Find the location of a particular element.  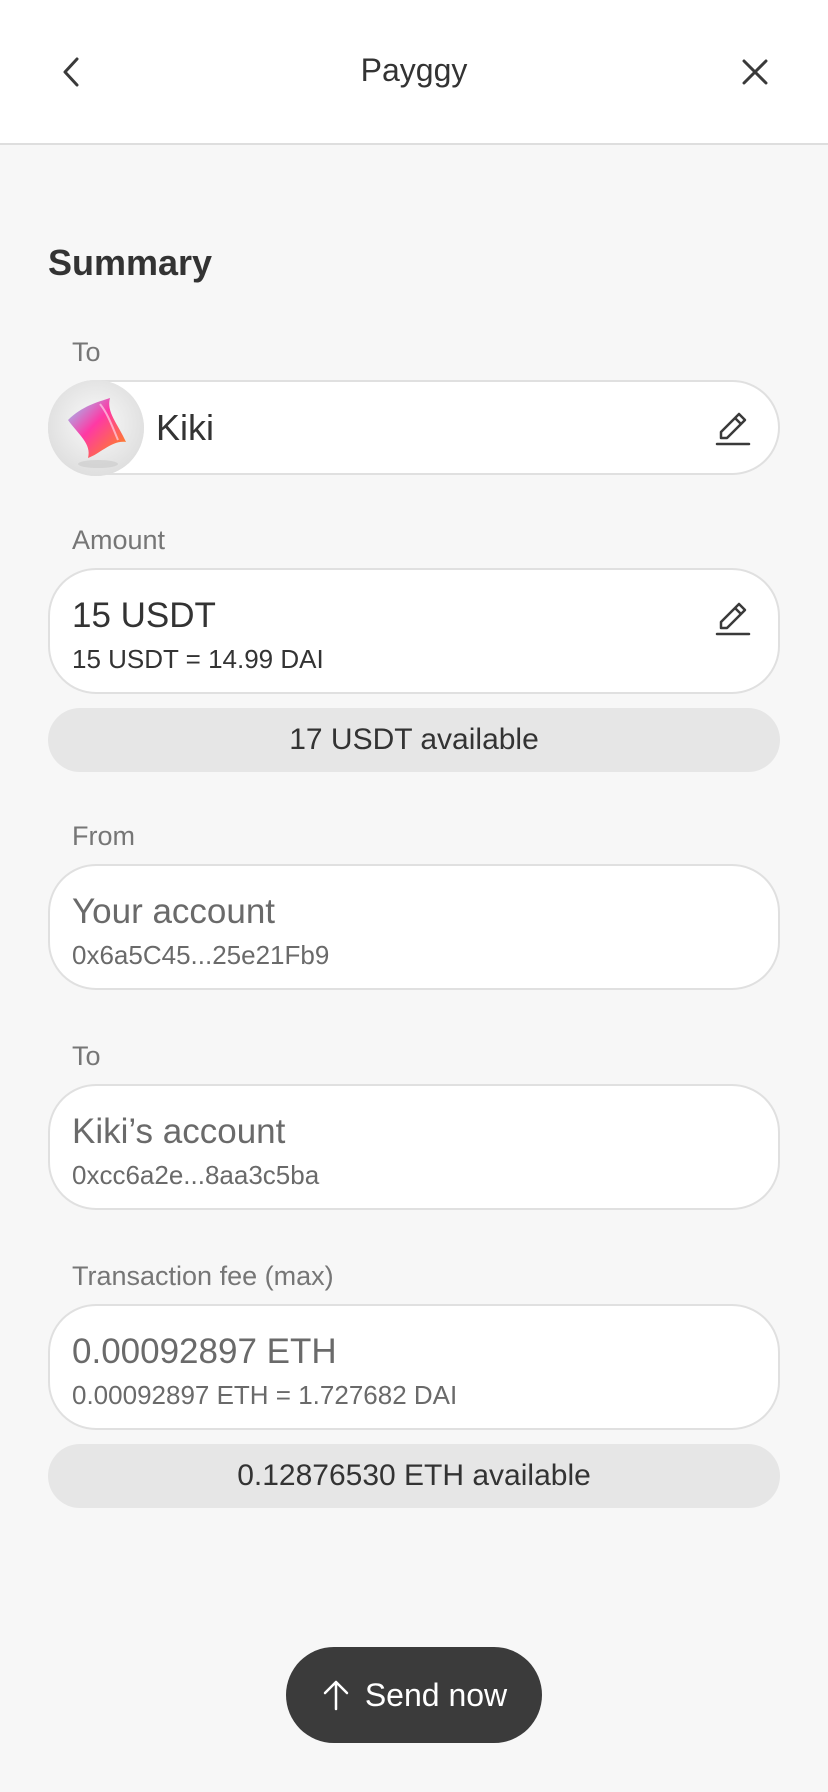

fee-label: Transaction fee (max) is located at coordinates (203, 1276).